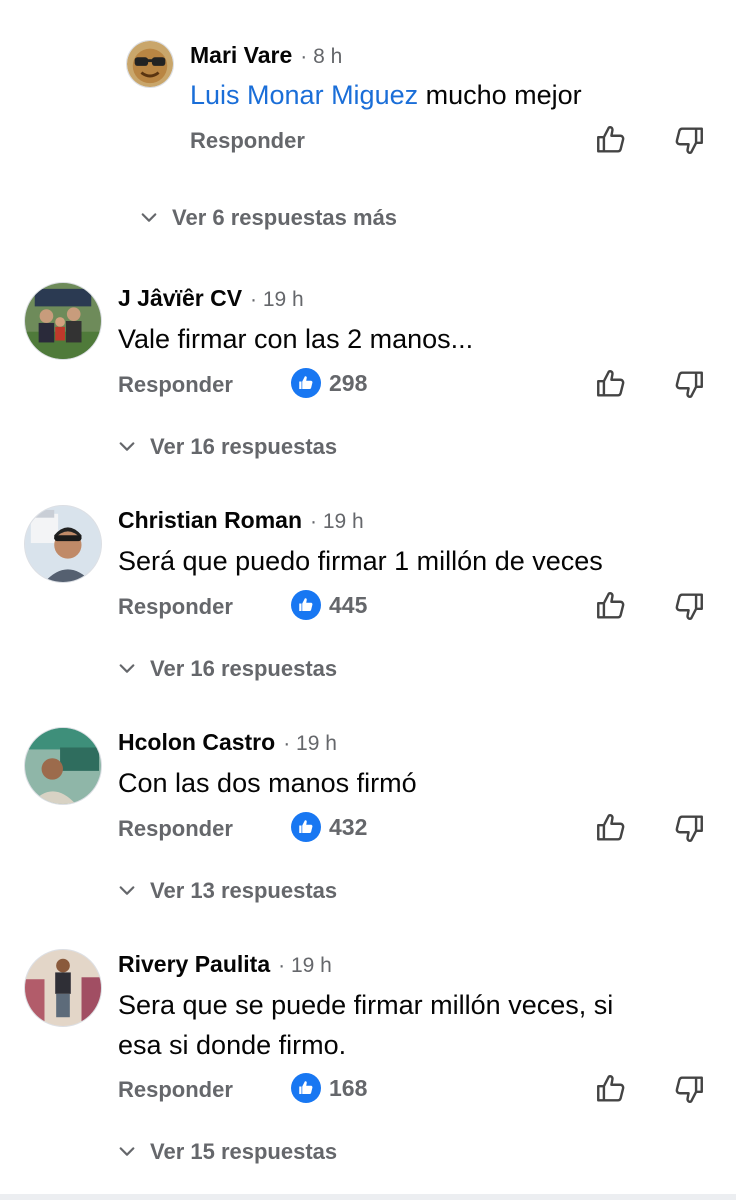 This screenshot has width=736, height=1200. Describe the element at coordinates (500, 95) in the screenshot. I see `comment-text-body: mucho mejor` at that location.